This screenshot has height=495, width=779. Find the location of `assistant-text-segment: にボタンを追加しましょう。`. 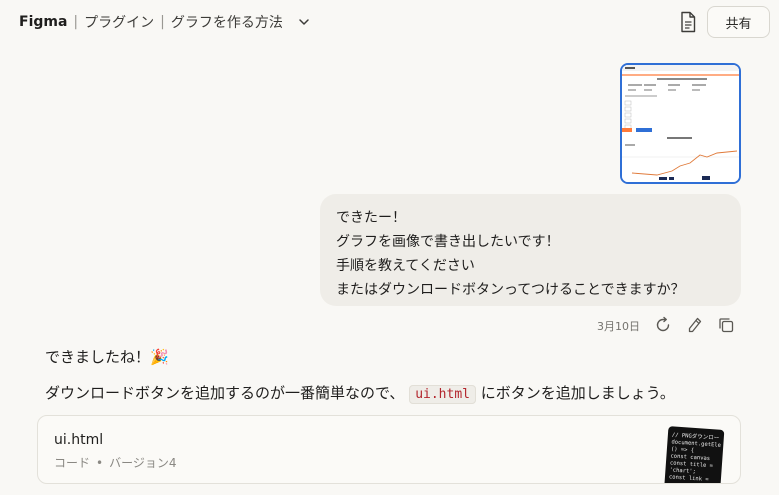

assistant-text-segment: にボタンを追加しましょう。 is located at coordinates (577, 393).